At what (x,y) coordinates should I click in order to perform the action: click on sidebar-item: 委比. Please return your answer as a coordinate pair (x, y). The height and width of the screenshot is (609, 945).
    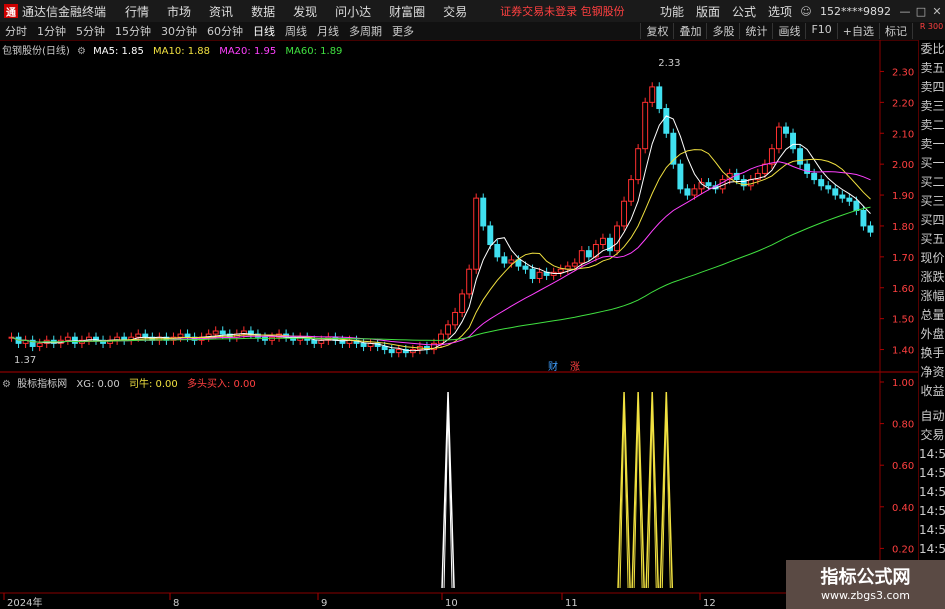
    Looking at the image, I should click on (932, 49).